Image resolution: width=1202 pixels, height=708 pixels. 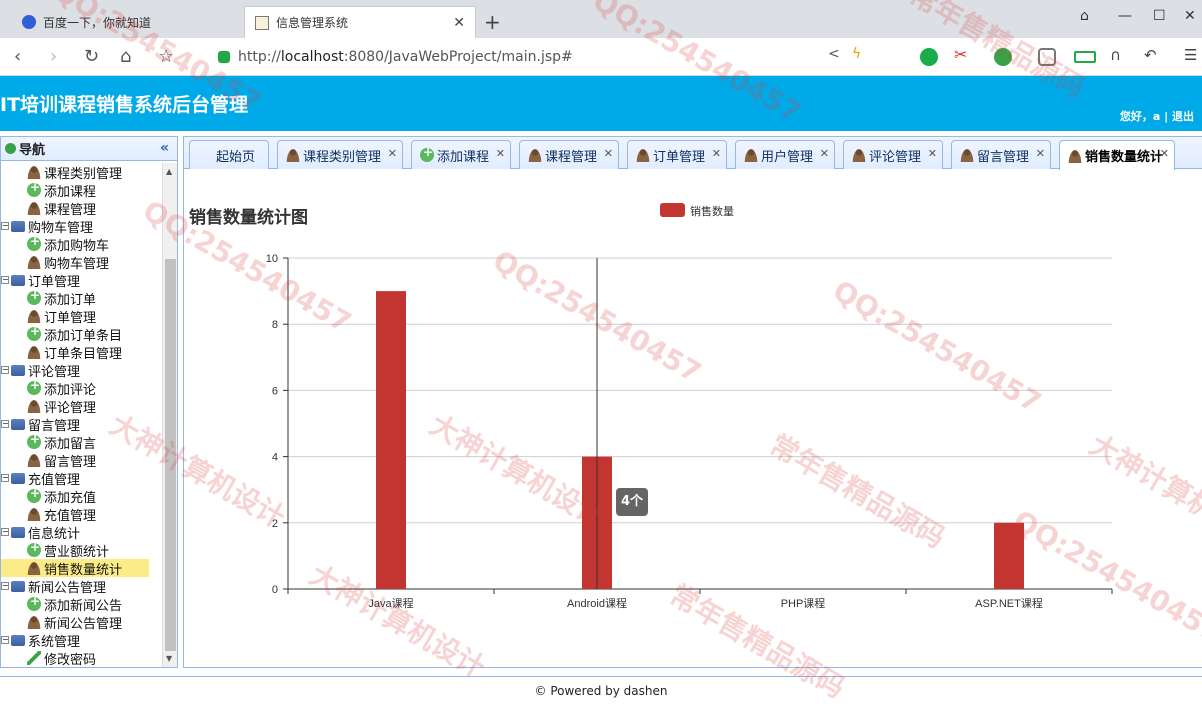 I want to click on x-category-label: Android课程, so click(x=597, y=603).